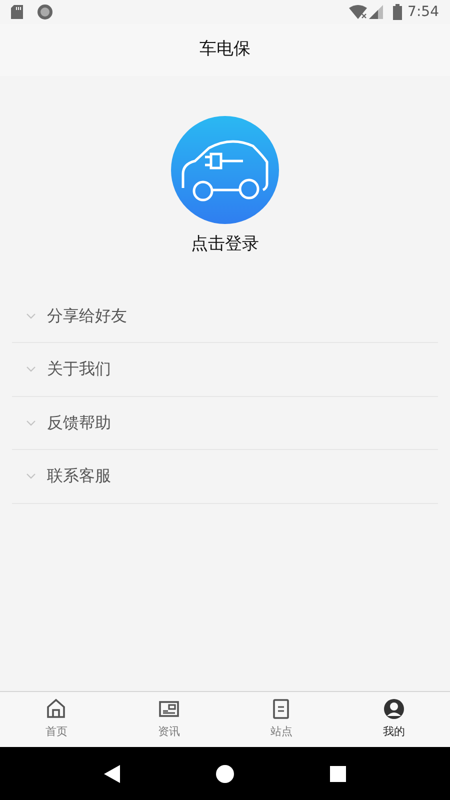 Image resolution: width=450 pixels, height=800 pixels. What do you see at coordinates (56, 709) in the screenshot?
I see `house-icon` at bounding box center [56, 709].